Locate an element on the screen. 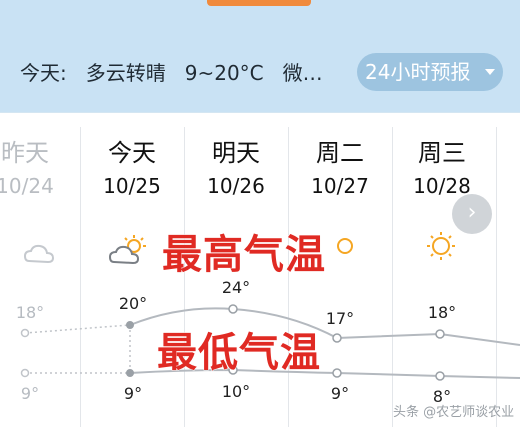  chevron-right-icon: › is located at coordinates (472, 212).